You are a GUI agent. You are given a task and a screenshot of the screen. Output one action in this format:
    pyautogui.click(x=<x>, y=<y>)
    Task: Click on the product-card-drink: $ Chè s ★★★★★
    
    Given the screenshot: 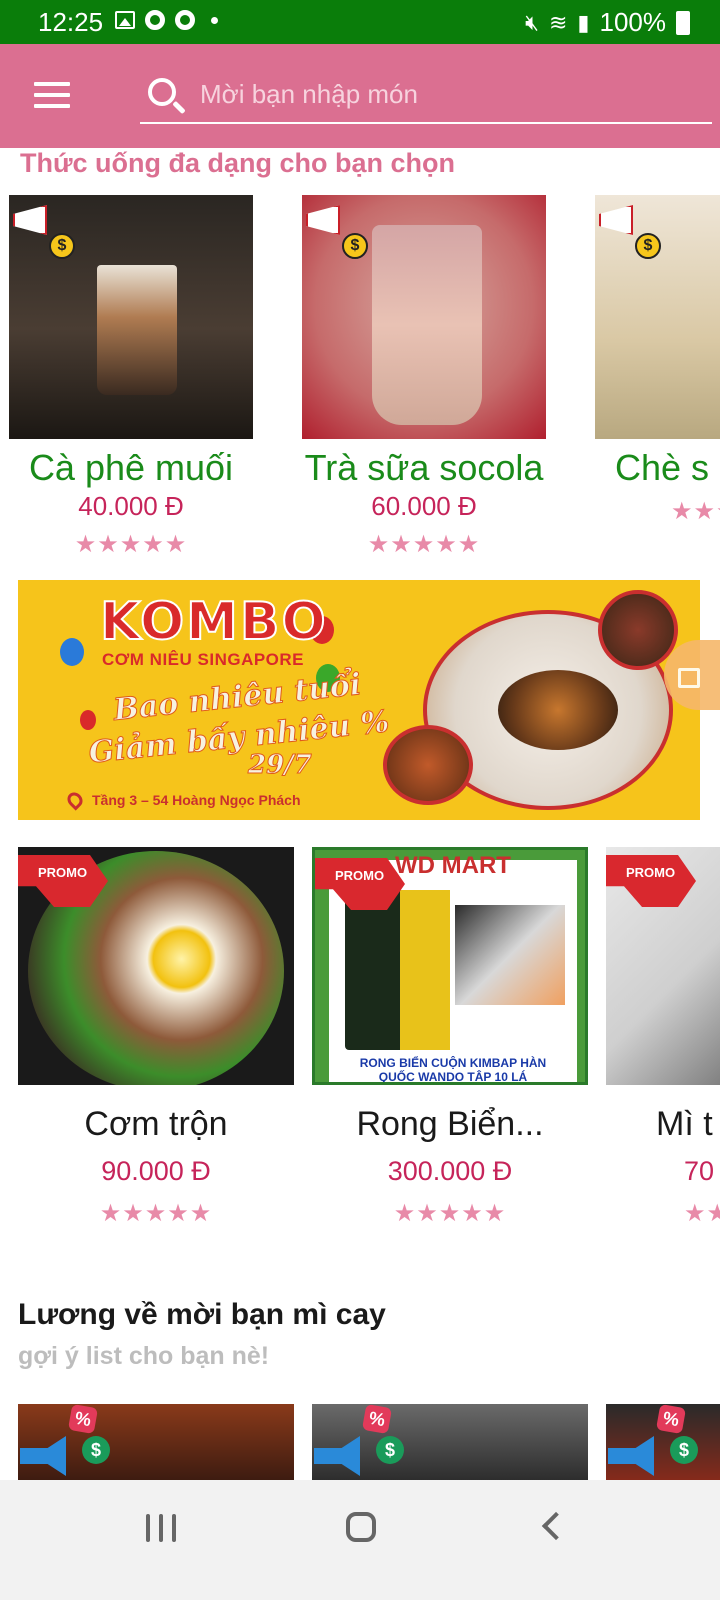 What is the action you would take?
    pyautogui.click(x=657, y=360)
    